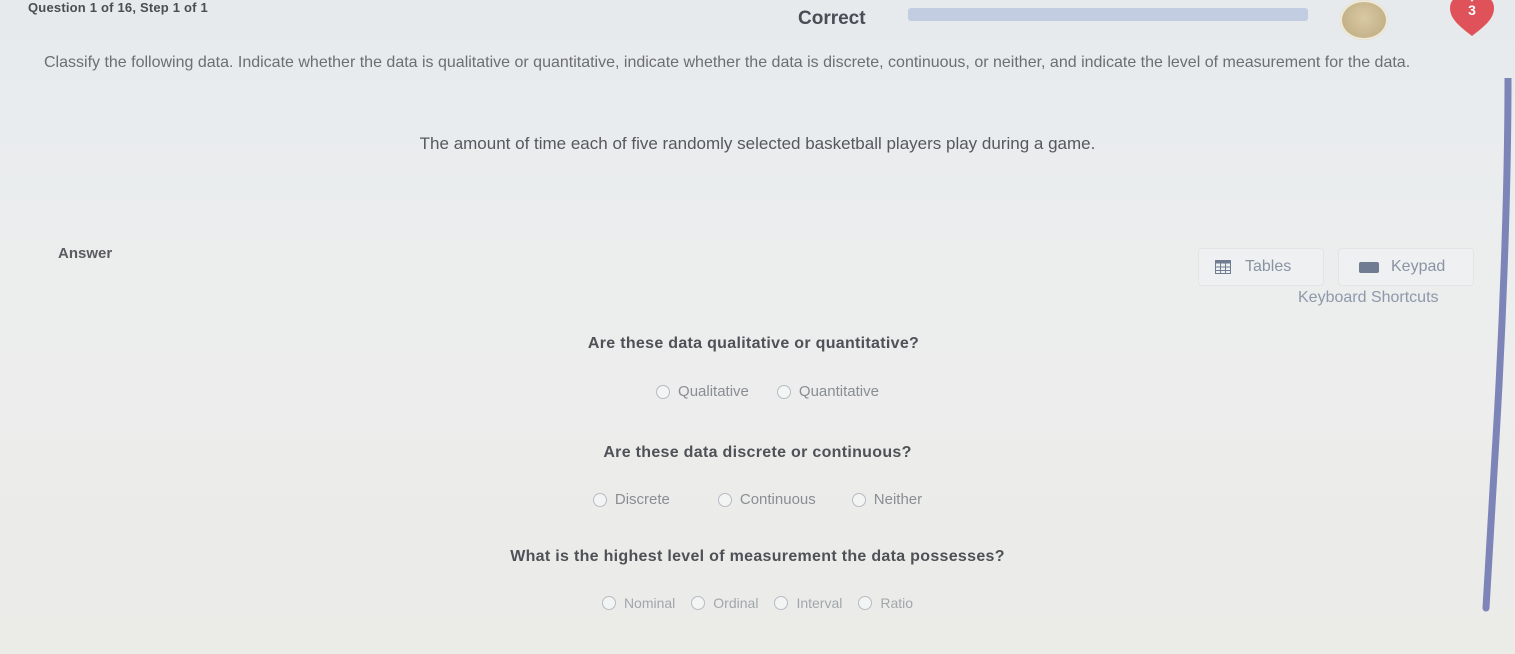 The width and height of the screenshot is (1515, 654). I want to click on status-label: Correct, so click(832, 18).